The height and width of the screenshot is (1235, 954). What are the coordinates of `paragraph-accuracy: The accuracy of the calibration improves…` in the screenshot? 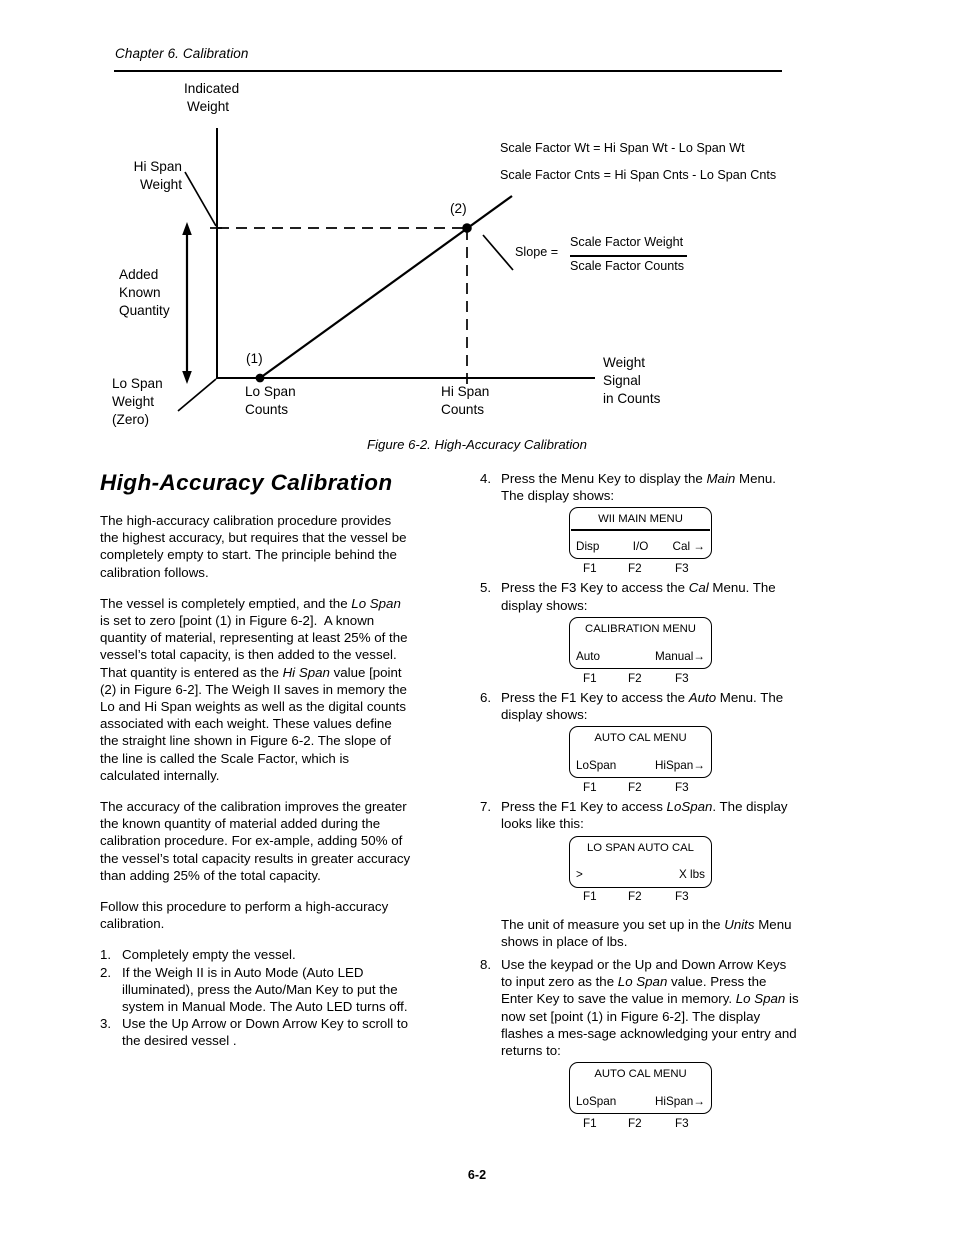 It's located at (255, 841).